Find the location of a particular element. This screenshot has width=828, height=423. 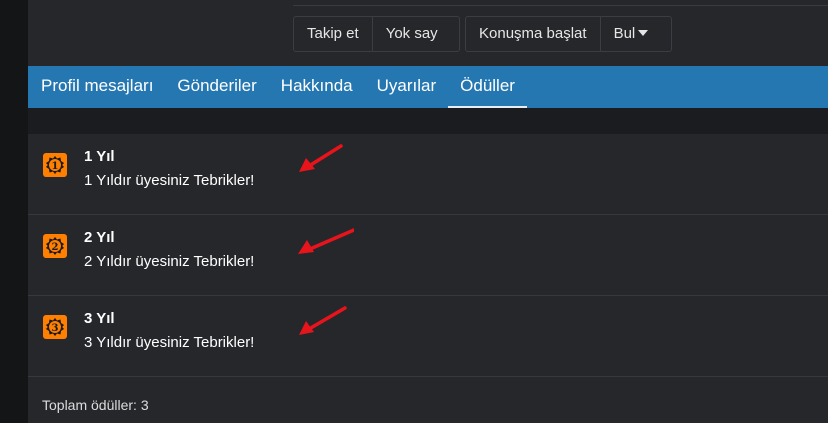

start-conversation-button: Konuşma başlat is located at coordinates (533, 34).